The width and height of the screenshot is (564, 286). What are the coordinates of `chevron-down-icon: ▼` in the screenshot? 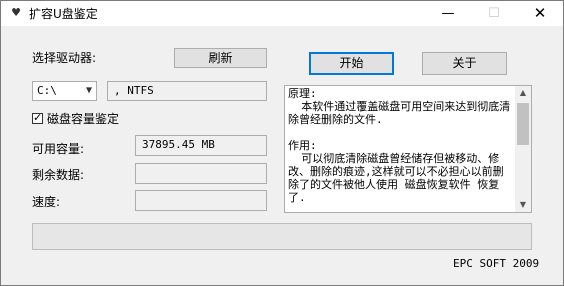 It's located at (88, 90).